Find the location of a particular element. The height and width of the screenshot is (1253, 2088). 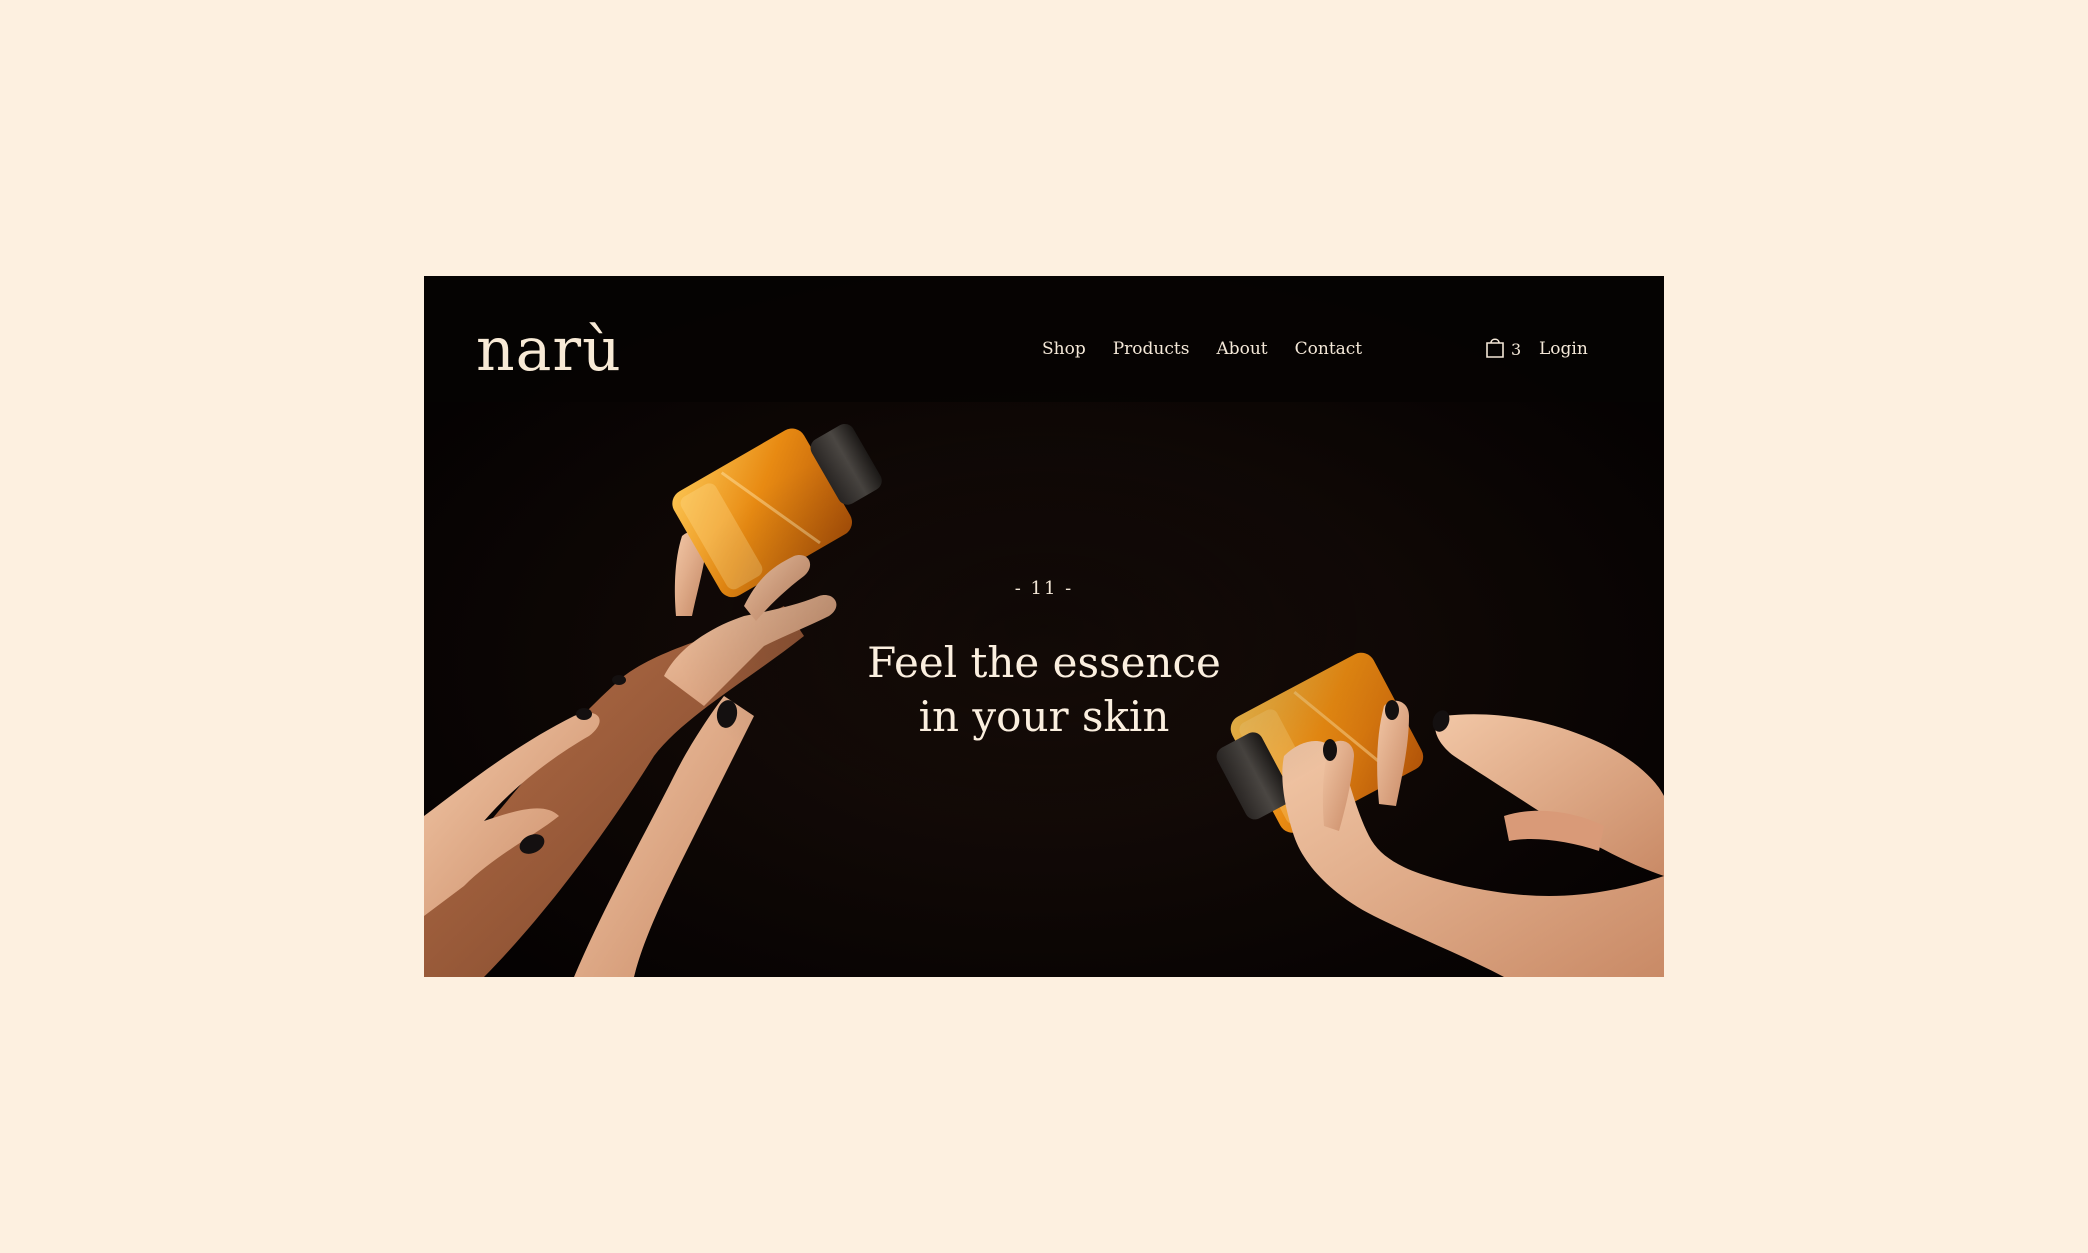

shopping-bag-icon is located at coordinates (1495, 348).